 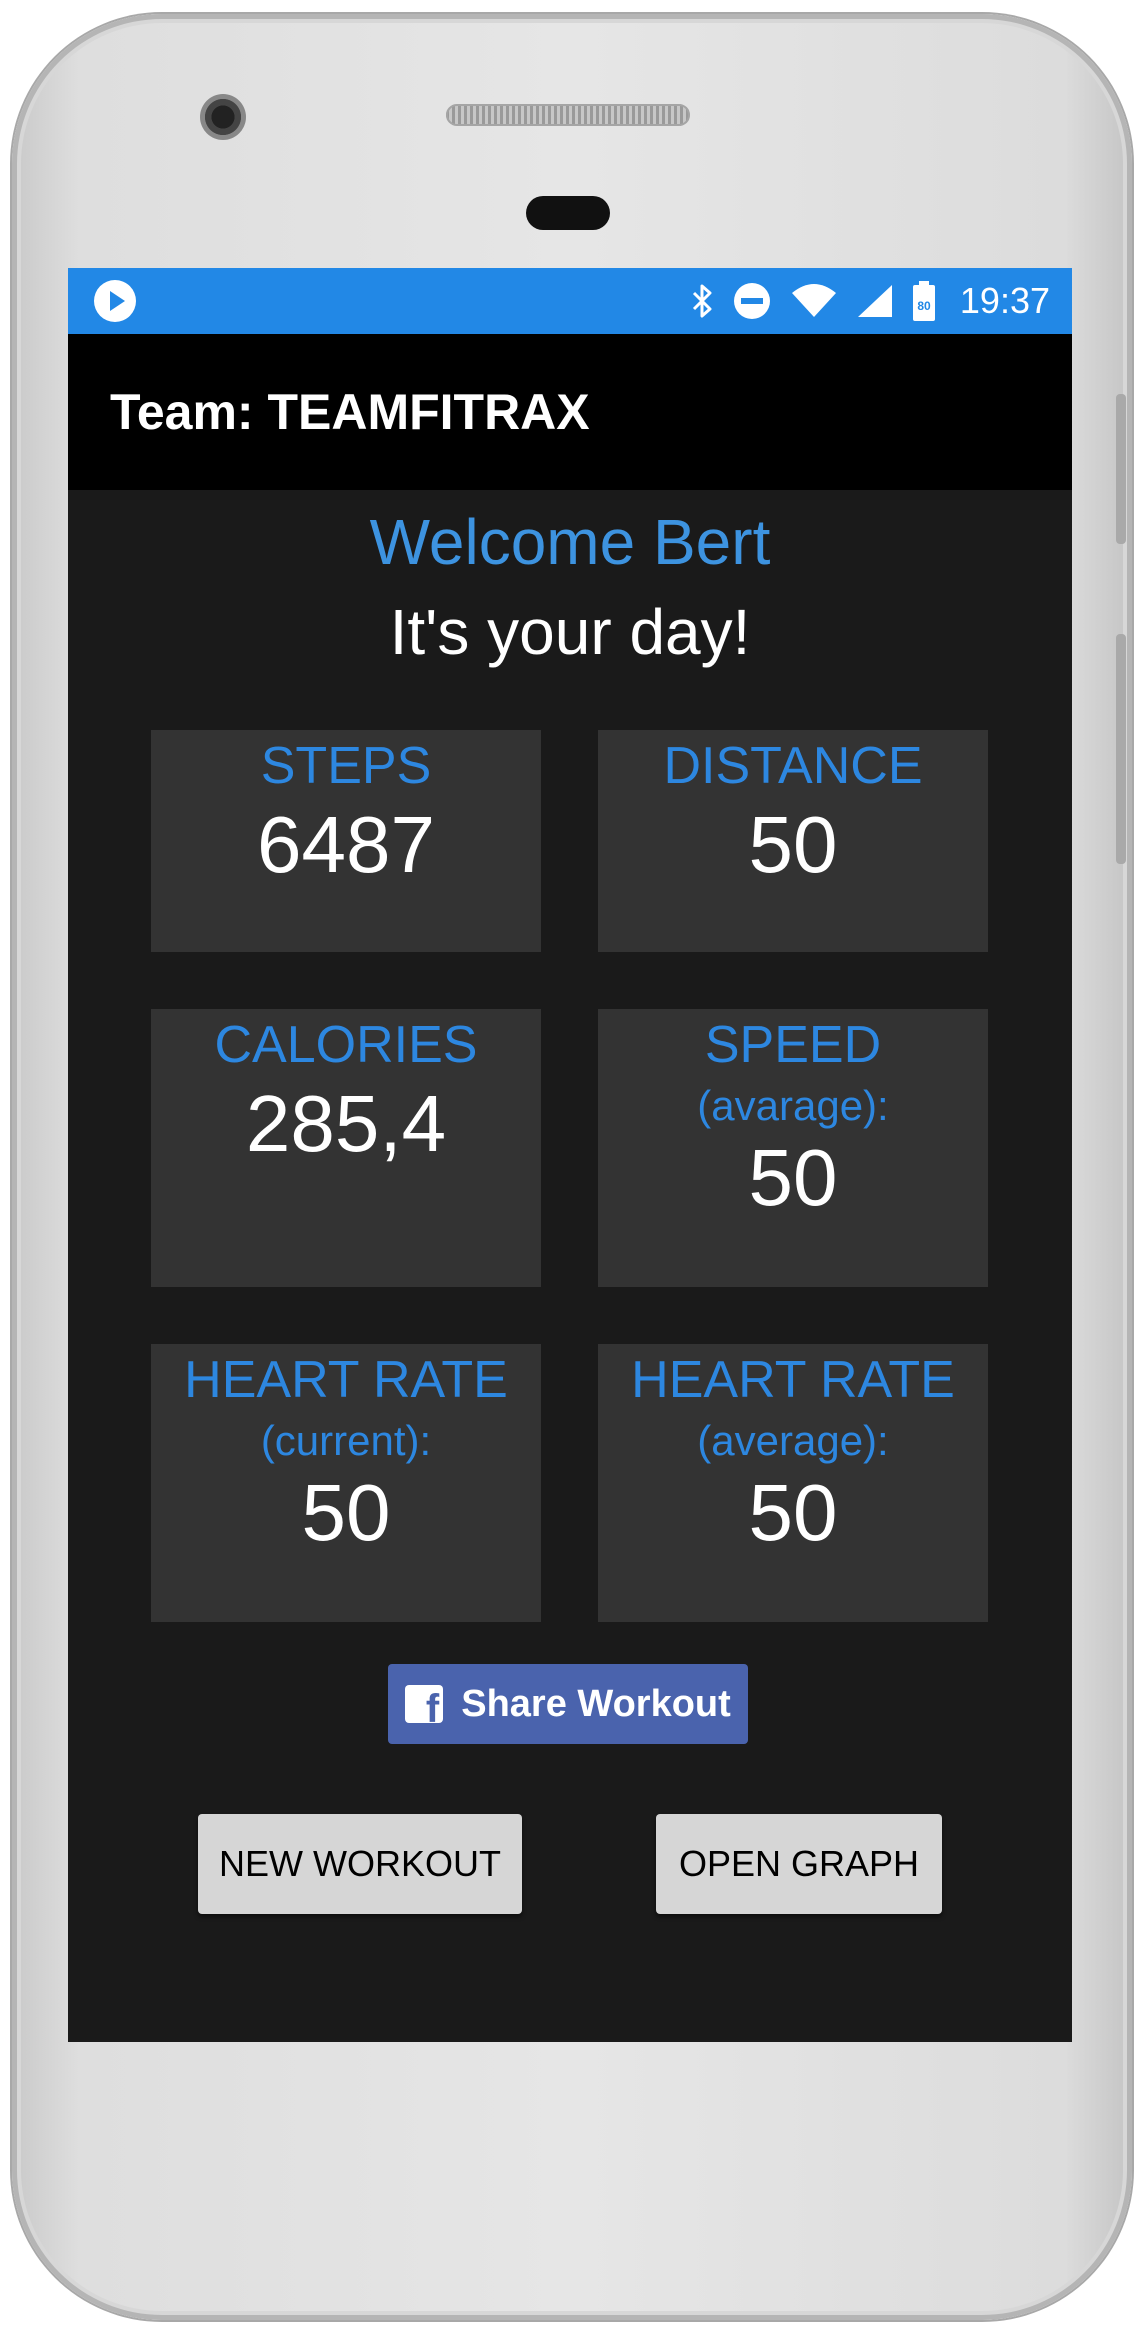 What do you see at coordinates (1004, 300) in the screenshot?
I see `status-time: 19:37` at bounding box center [1004, 300].